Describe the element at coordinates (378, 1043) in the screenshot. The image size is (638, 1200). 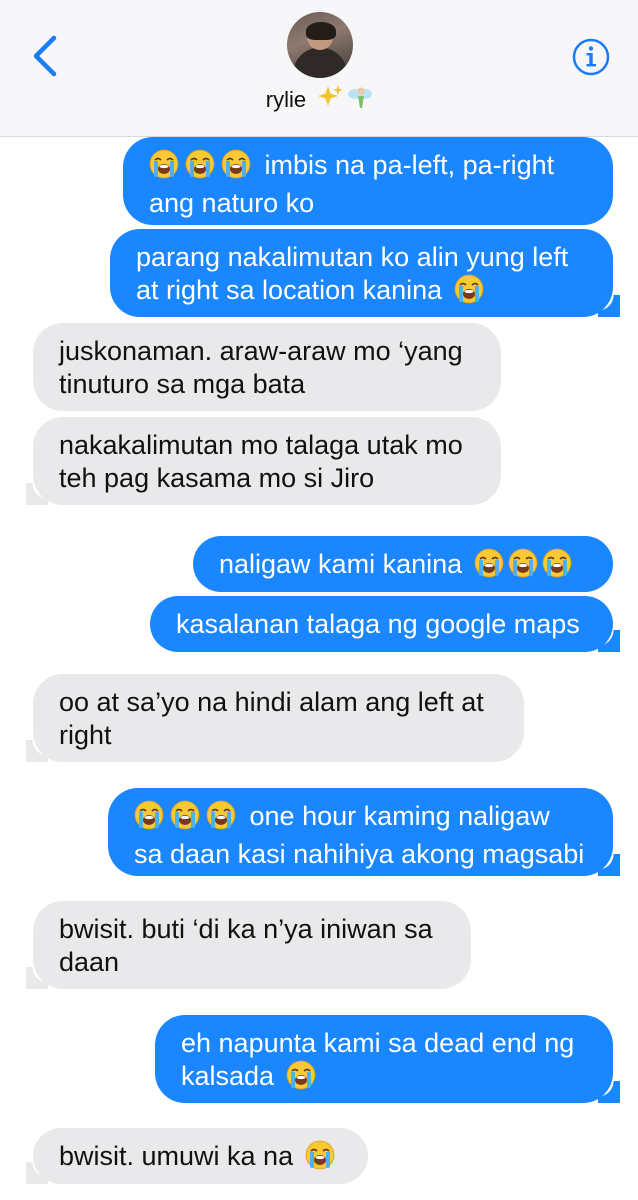
I see `message-text: eh napunta kami sa dead end ng` at that location.